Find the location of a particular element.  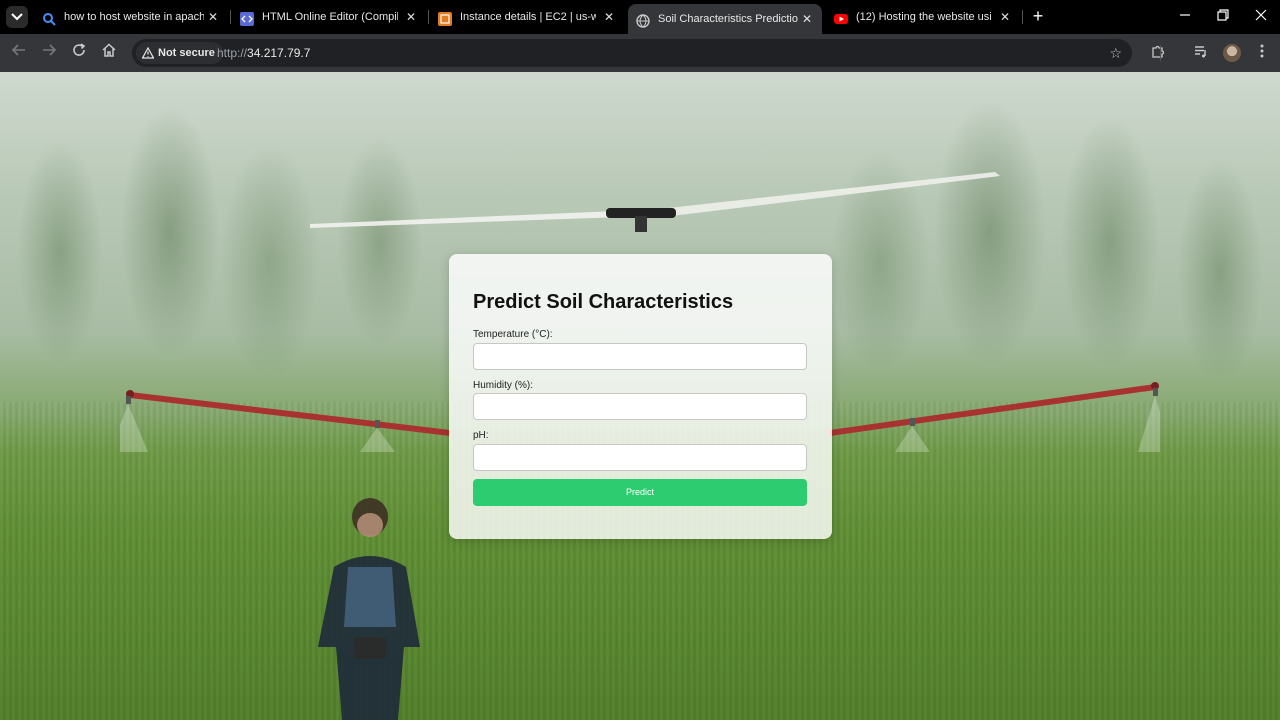

url-host: 34.217.79.7 is located at coordinates (279, 53).